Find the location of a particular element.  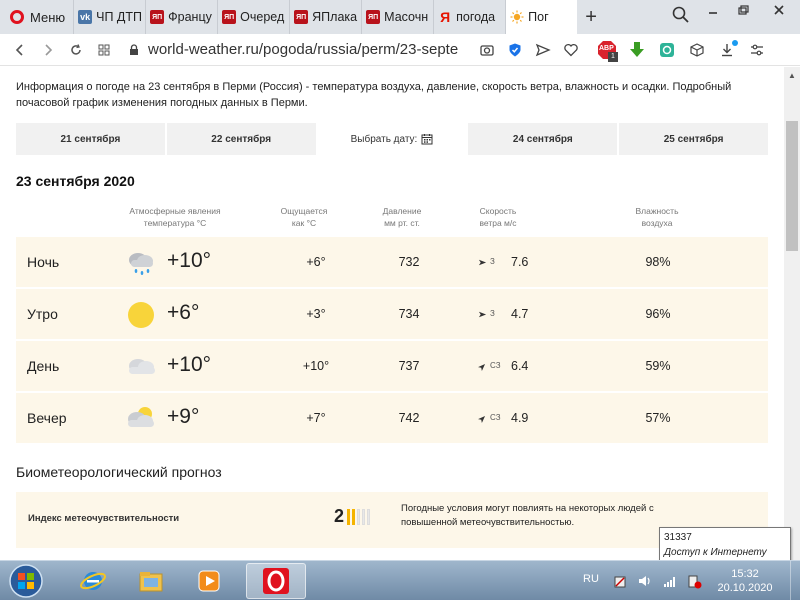

browser-tab: Пог is located at coordinates (541, 17).